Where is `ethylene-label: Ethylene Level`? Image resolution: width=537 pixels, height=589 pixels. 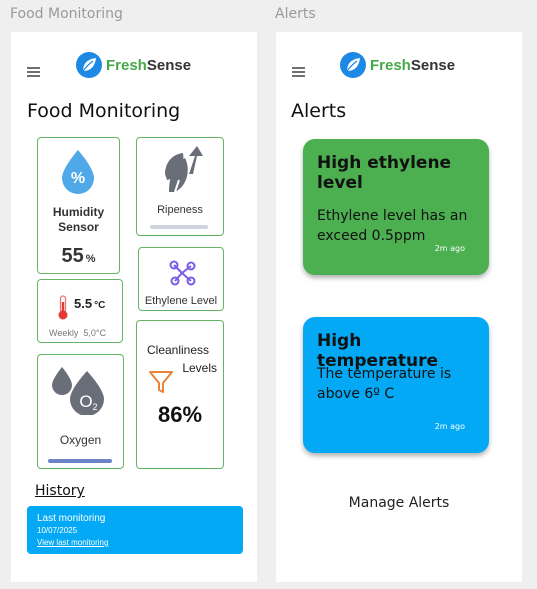 ethylene-label: Ethylene Level is located at coordinates (181, 301).